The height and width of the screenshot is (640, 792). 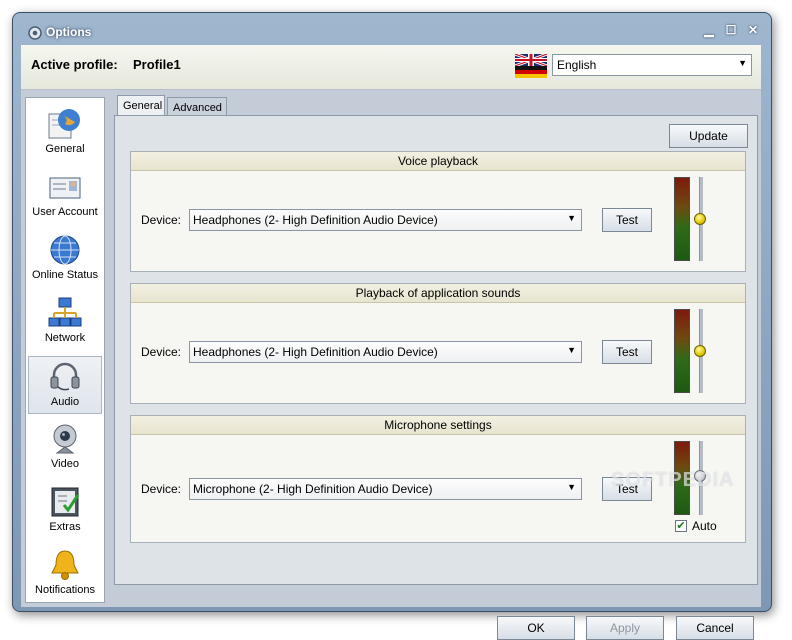 I want to click on checklist-icon, so click(x=65, y=502).